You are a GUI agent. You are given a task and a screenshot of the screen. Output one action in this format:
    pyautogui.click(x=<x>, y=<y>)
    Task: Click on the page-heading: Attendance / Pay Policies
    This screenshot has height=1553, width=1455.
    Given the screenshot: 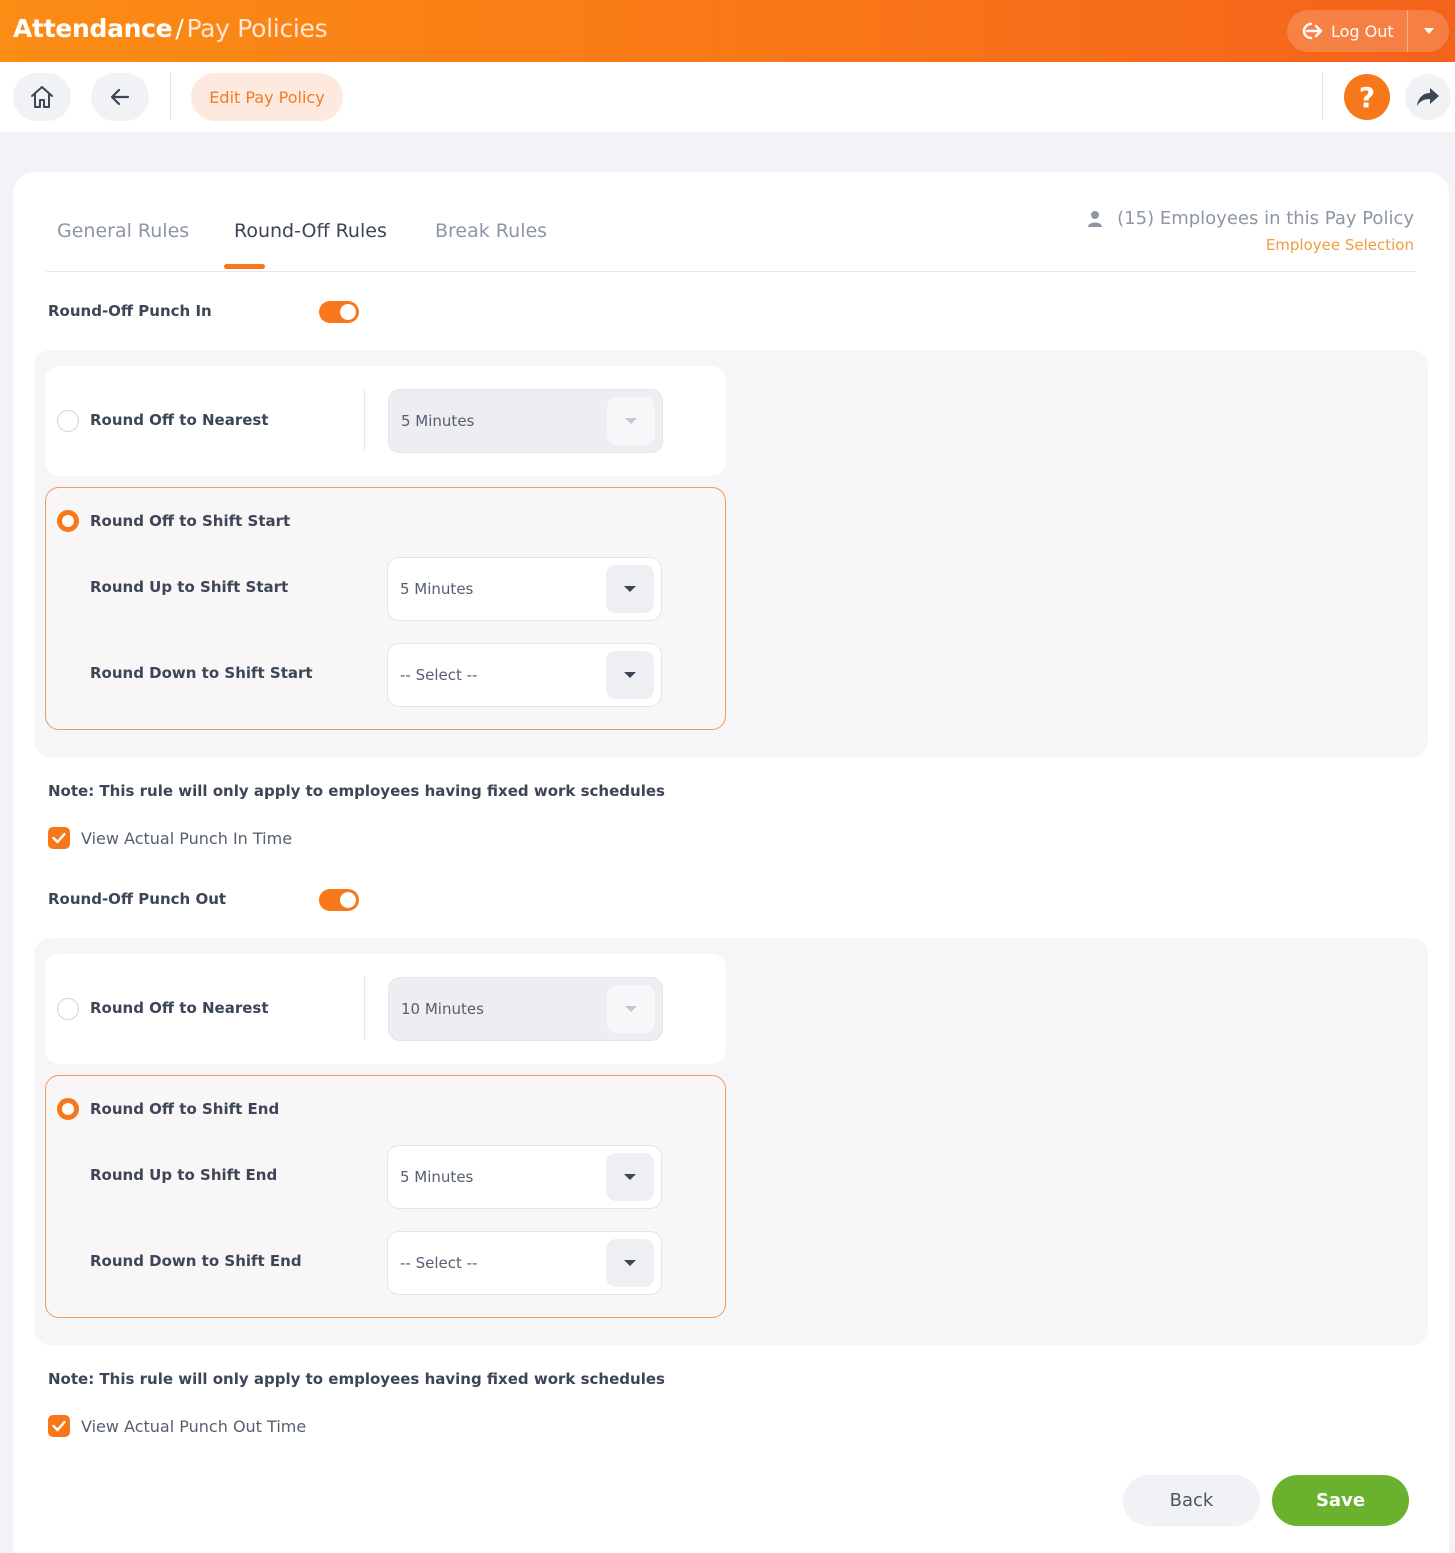 What is the action you would take?
    pyautogui.click(x=170, y=28)
    